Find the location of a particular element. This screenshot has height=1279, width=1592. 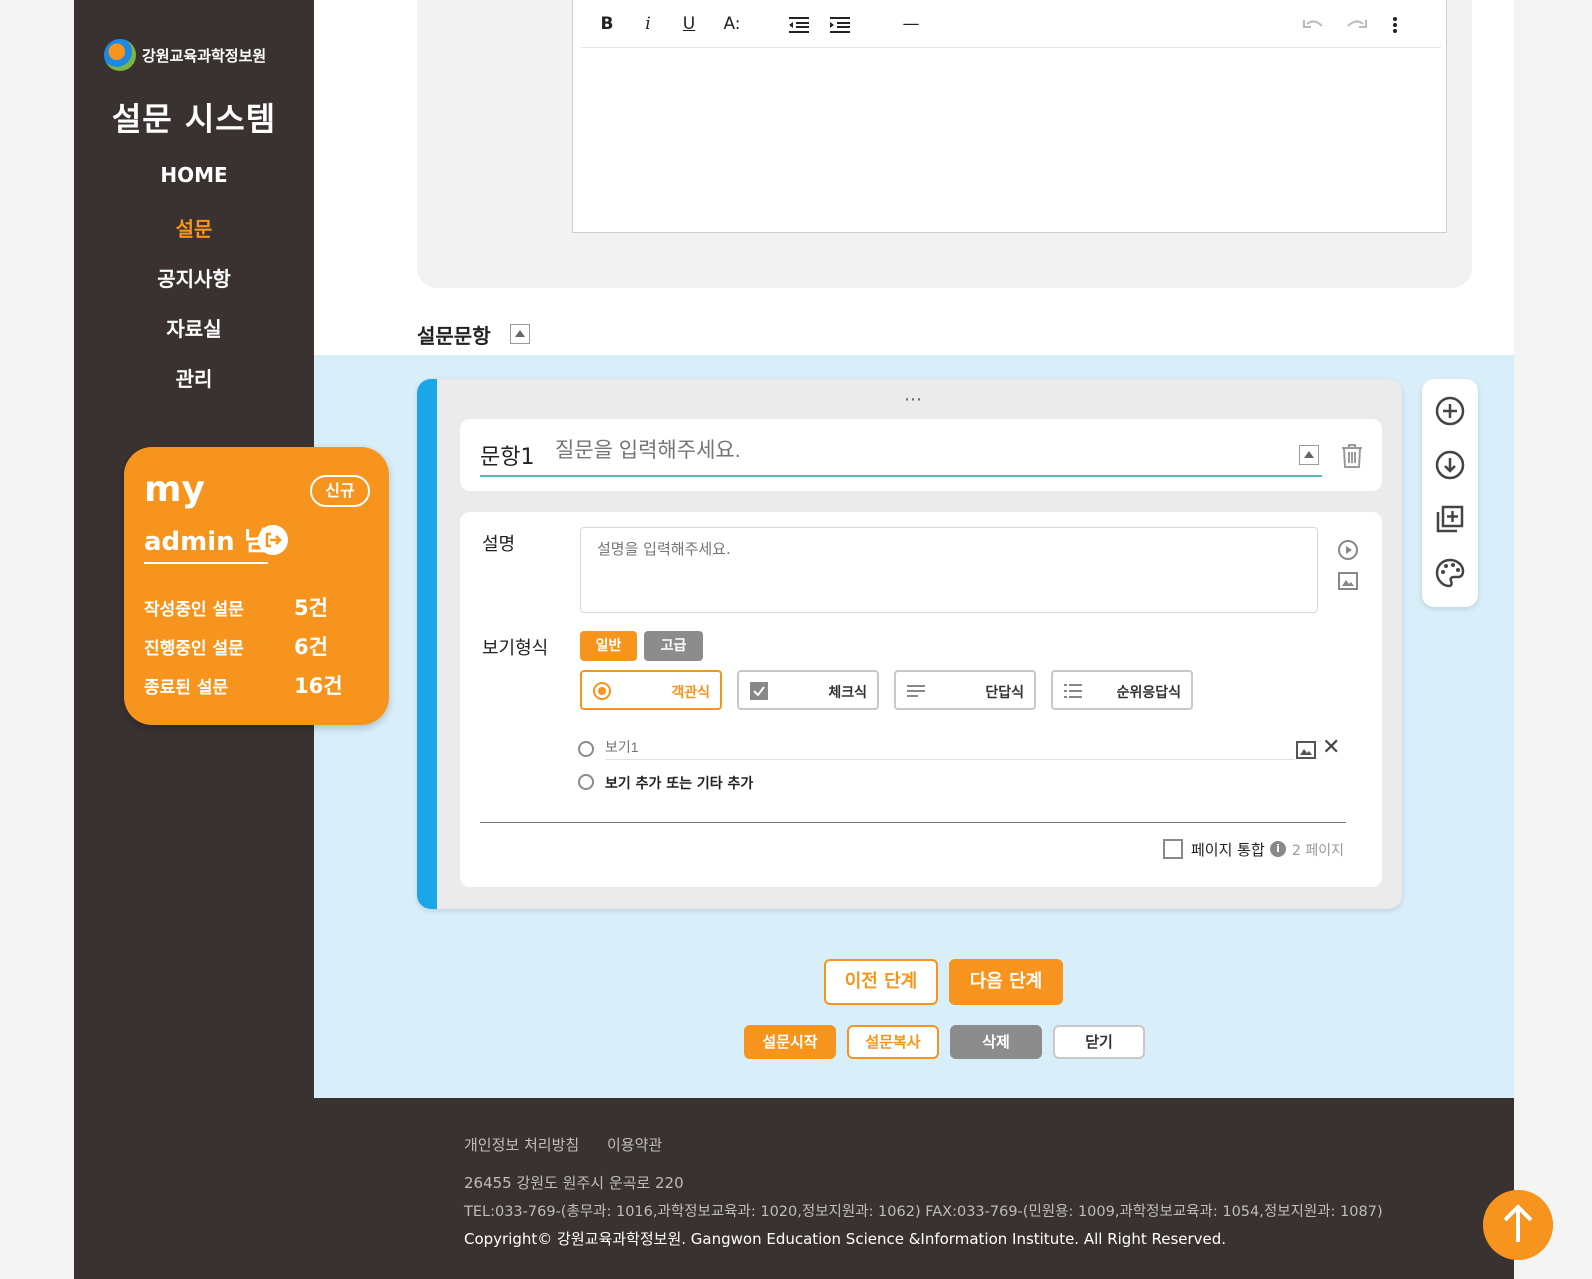

type-short-answer-button: 단답식 is located at coordinates (965, 690).